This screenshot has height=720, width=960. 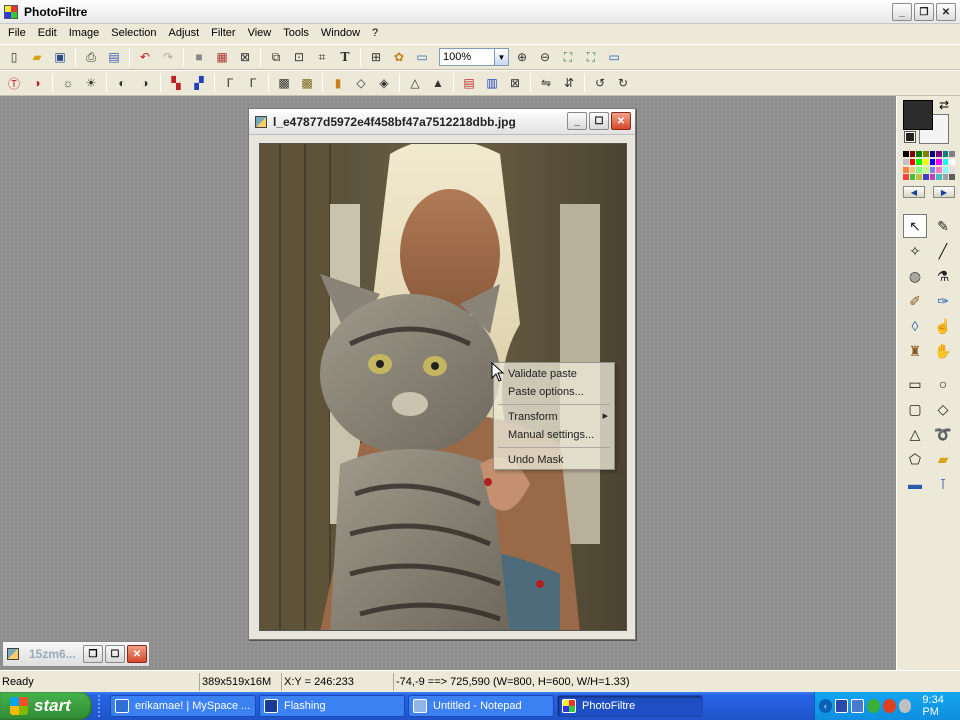 I want to click on fill-bucket-tool-icon: ◍, so click(x=915, y=276).